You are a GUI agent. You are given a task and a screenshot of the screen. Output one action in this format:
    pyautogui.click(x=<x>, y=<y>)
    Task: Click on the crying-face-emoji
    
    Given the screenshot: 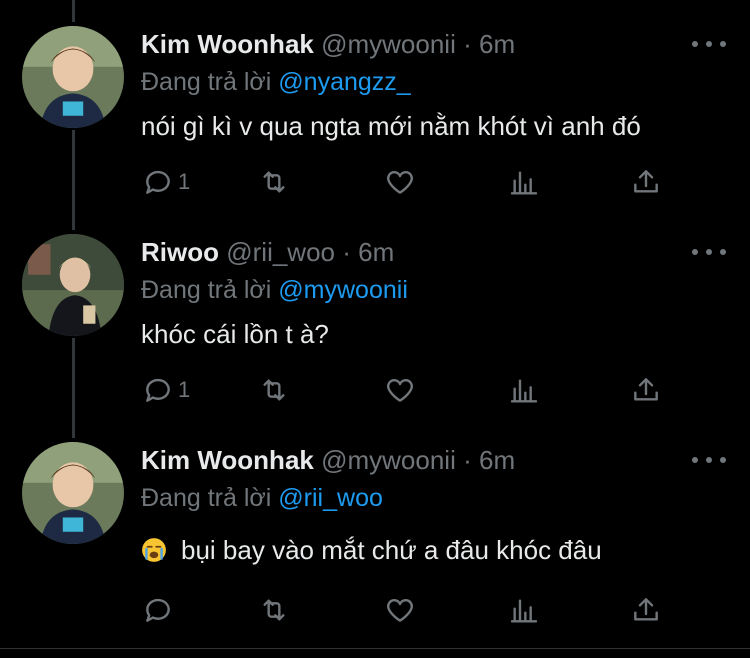 What is the action you would take?
    pyautogui.click(x=154, y=550)
    